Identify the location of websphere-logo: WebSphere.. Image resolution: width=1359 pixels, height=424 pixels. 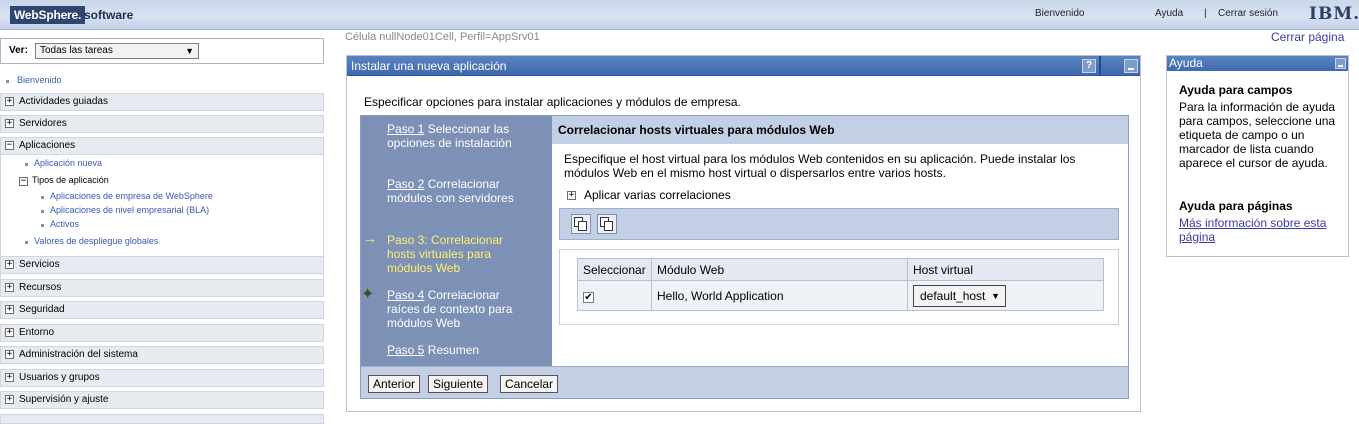
(48, 15).